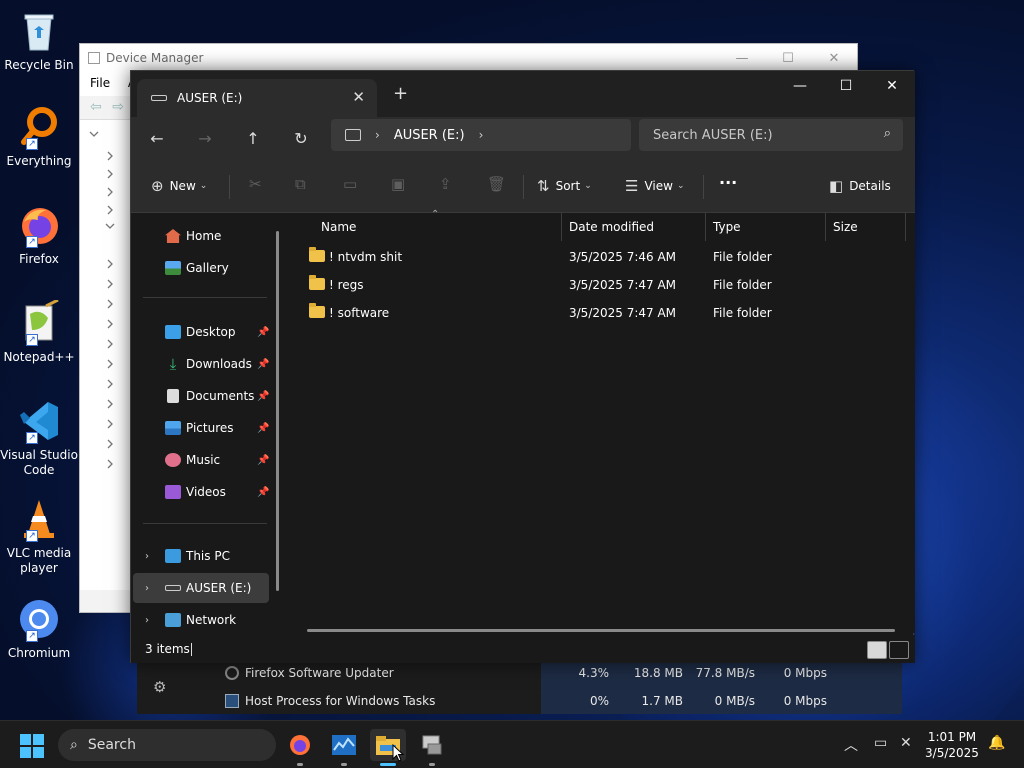  What do you see at coordinates (96, 107) in the screenshot?
I see `back-arrow-icon: ⇦` at bounding box center [96, 107].